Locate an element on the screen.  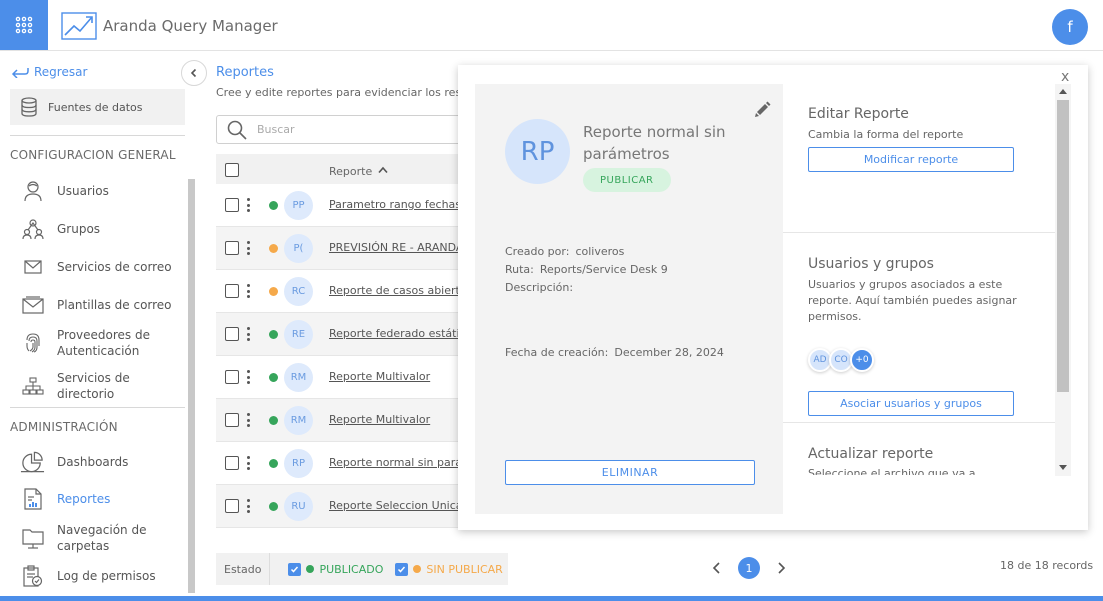
edit-pencil-icon is located at coordinates (763, 110).